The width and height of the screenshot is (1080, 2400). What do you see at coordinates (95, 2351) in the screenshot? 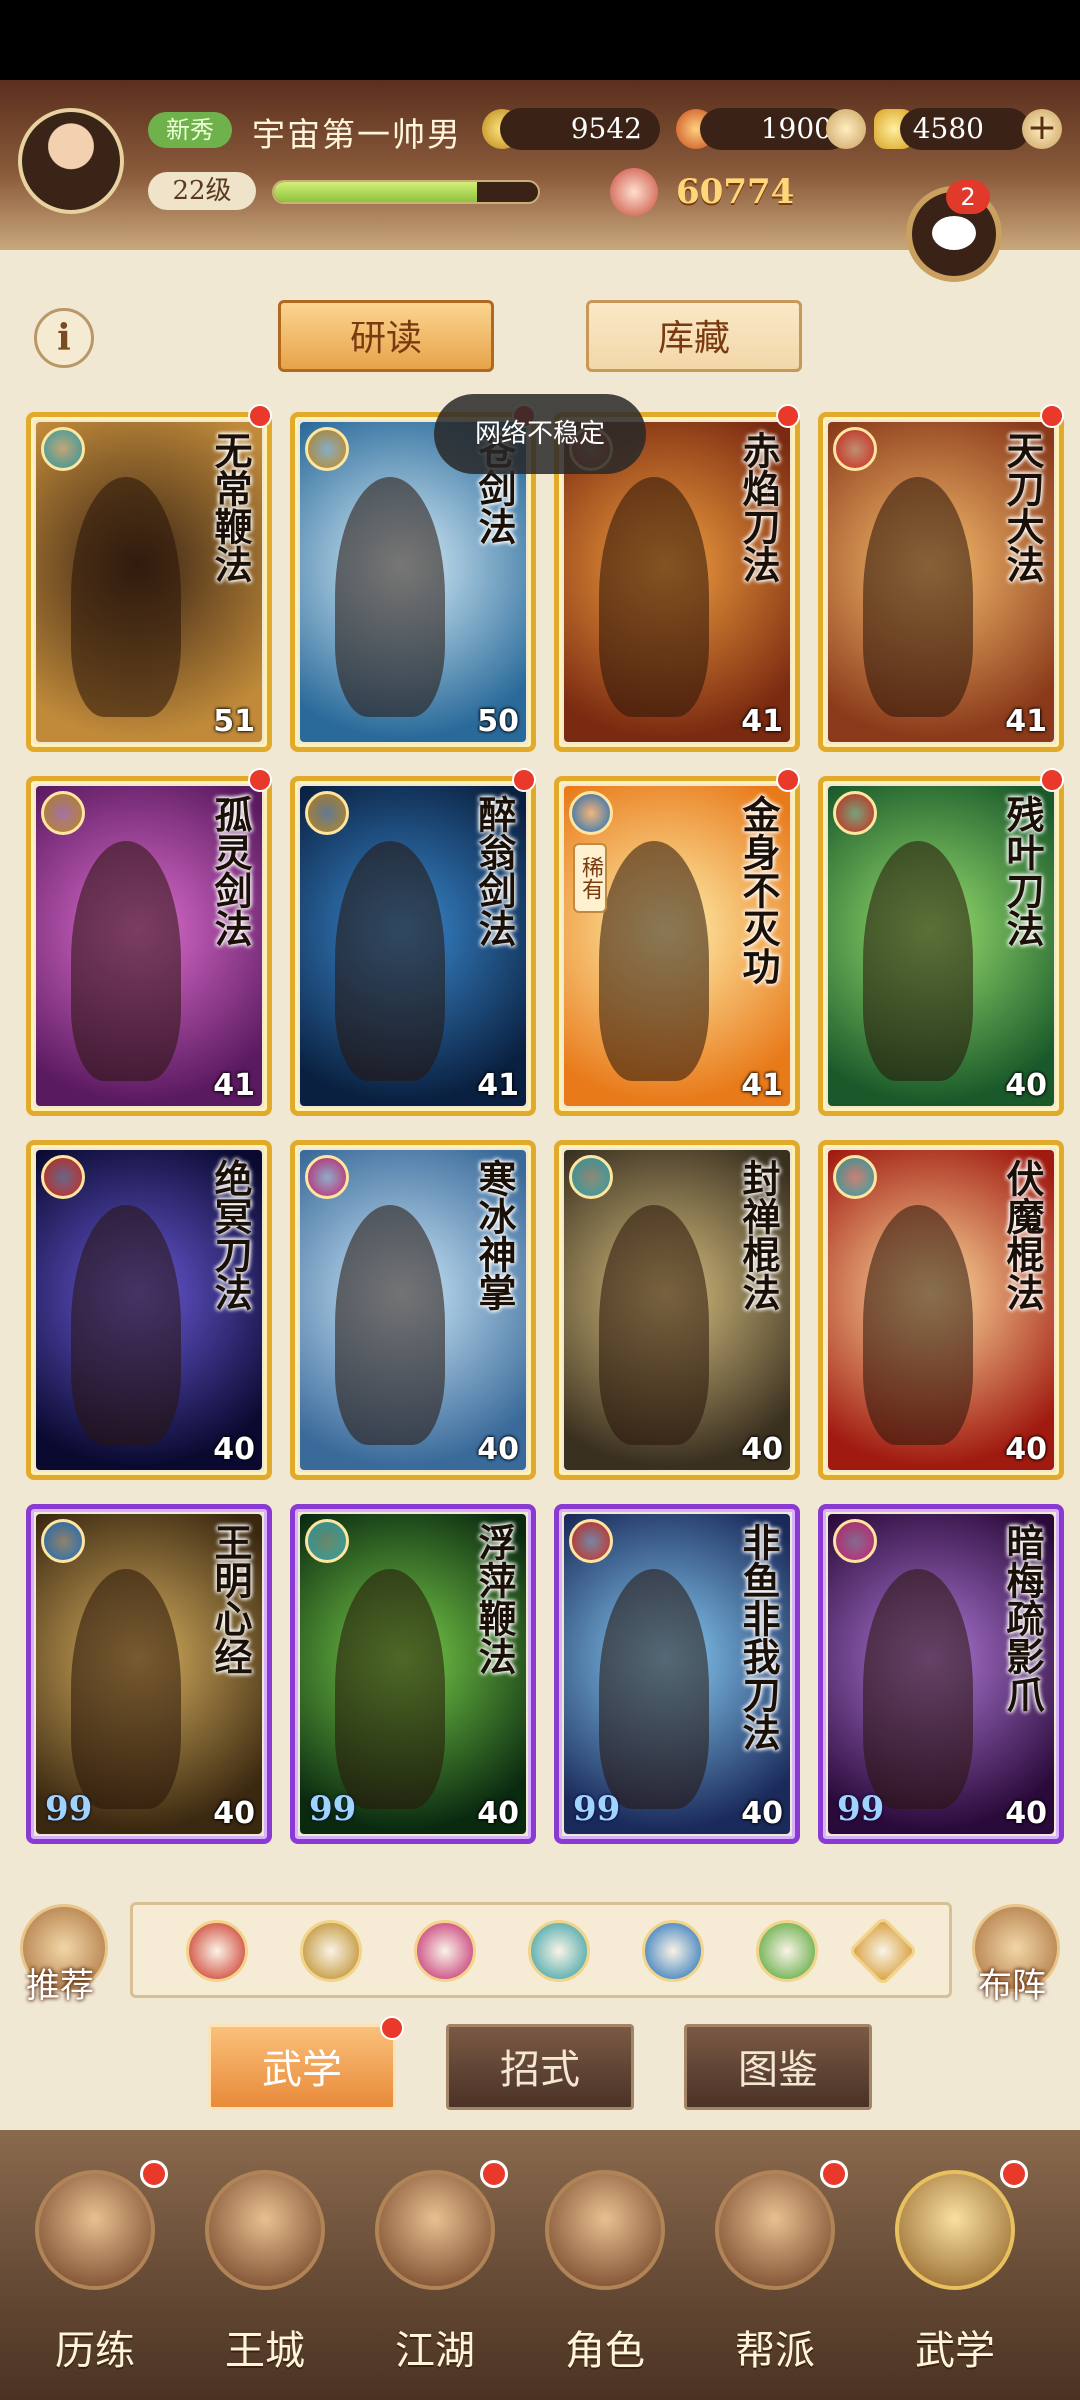
I see `nav-item-label: 历练` at bounding box center [95, 2351].